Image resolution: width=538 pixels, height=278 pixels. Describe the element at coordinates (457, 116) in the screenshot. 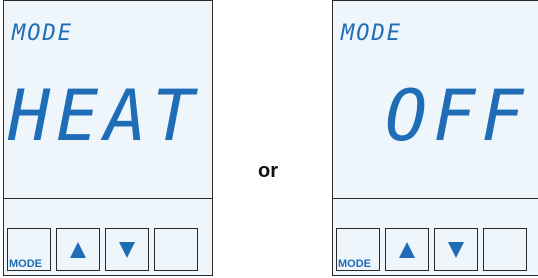

I see `mode-value: OFF` at that location.